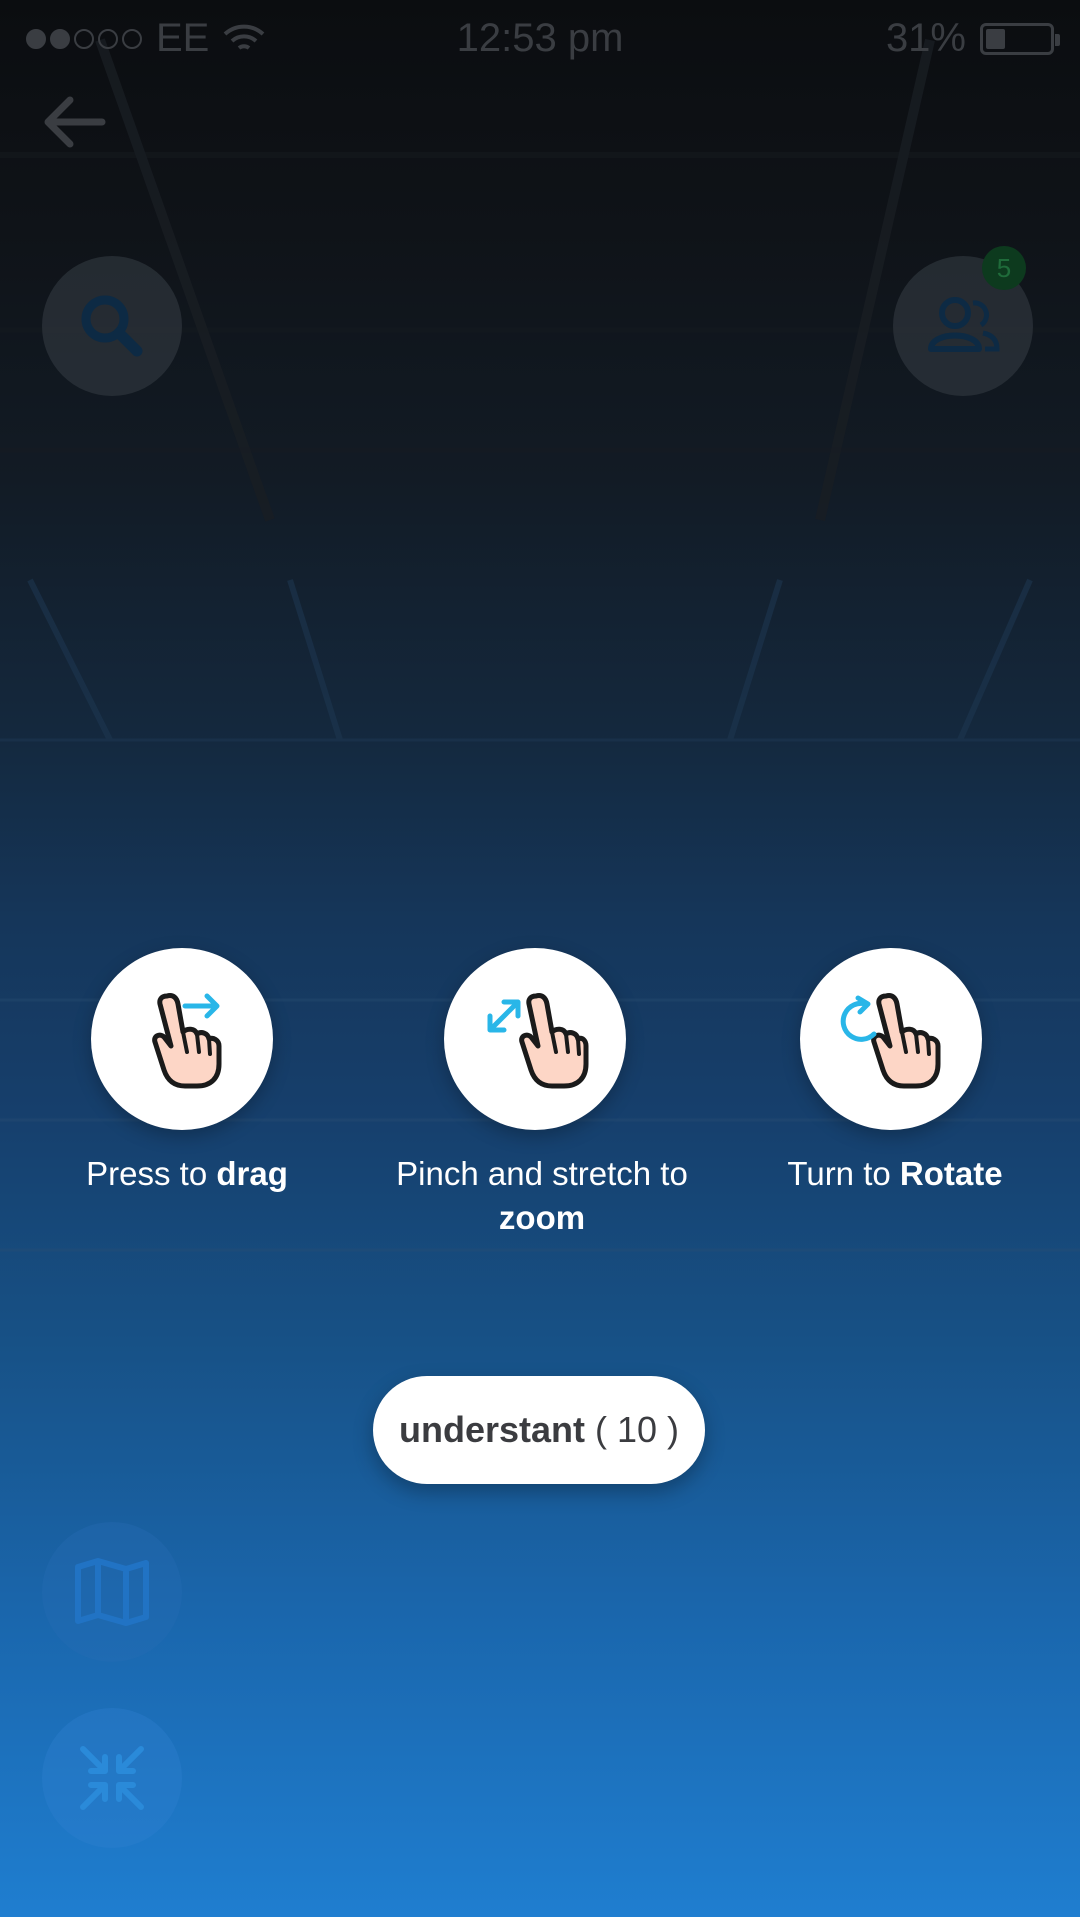 The width and height of the screenshot is (1080, 1917). I want to click on back-arrow-icon, so click(75, 122).